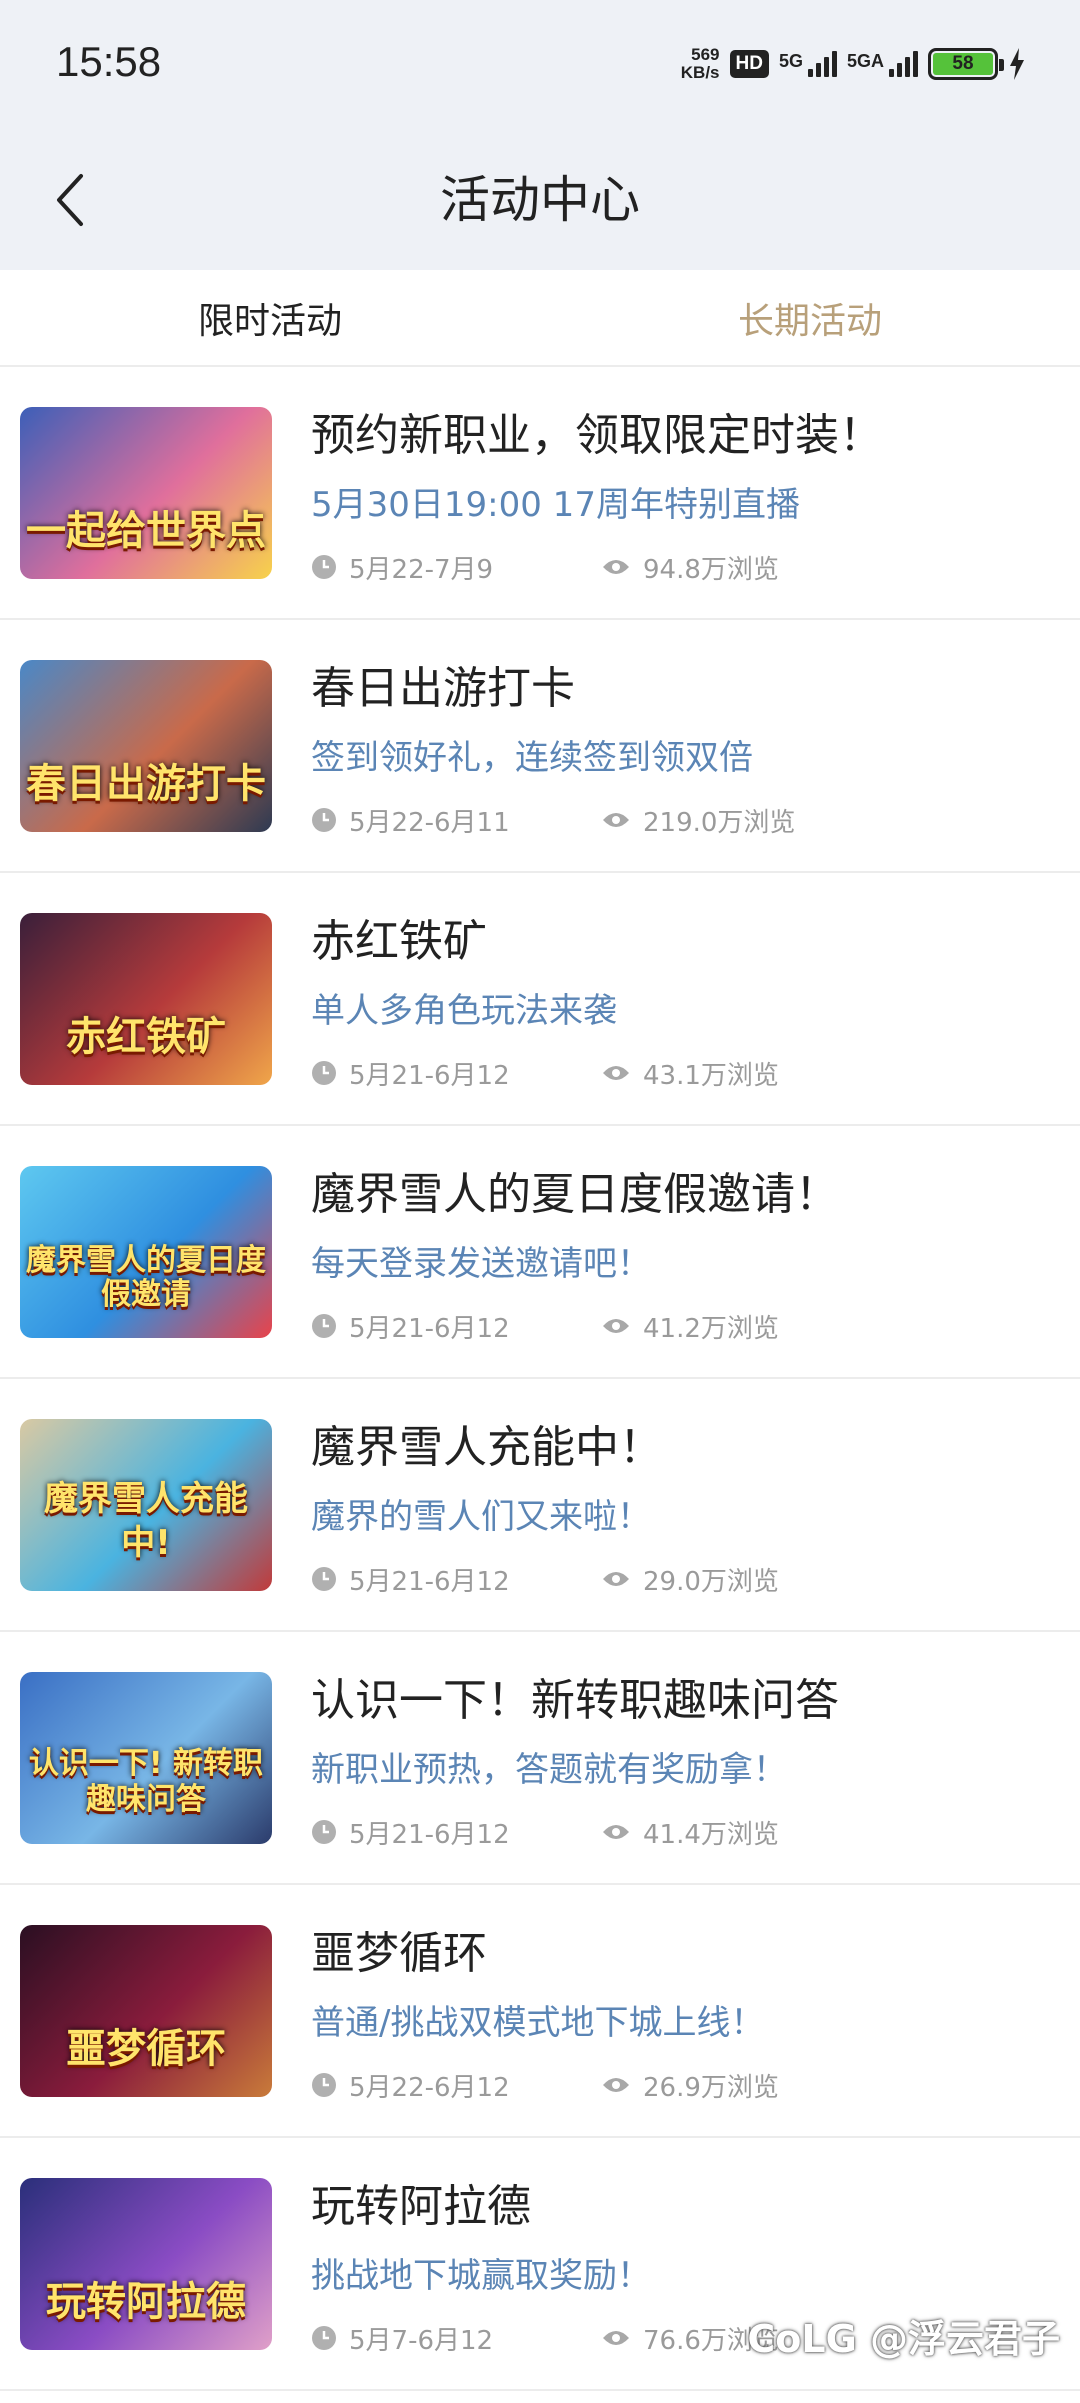  What do you see at coordinates (749, 64) in the screenshot?
I see `hd-icon: HD` at bounding box center [749, 64].